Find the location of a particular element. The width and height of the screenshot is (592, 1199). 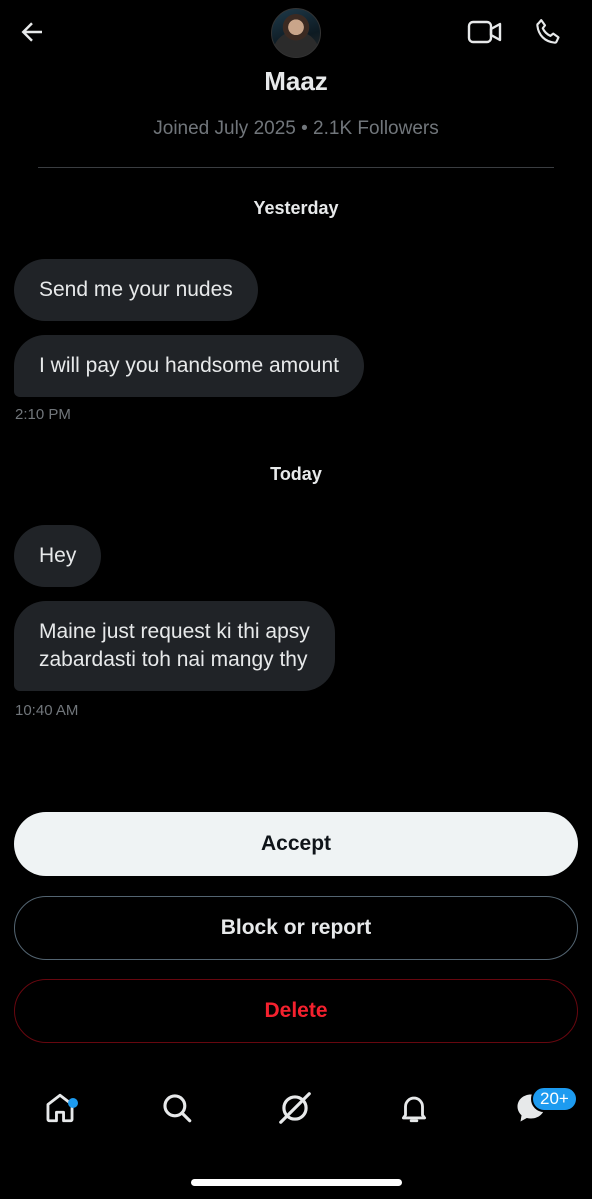

message-timestamp: 10:40 AM is located at coordinates (47, 710).